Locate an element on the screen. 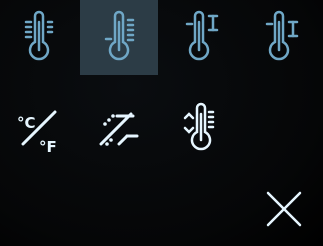 The height and width of the screenshot is (246, 323). thermometer-lower-limit-button is located at coordinates (279, 37).